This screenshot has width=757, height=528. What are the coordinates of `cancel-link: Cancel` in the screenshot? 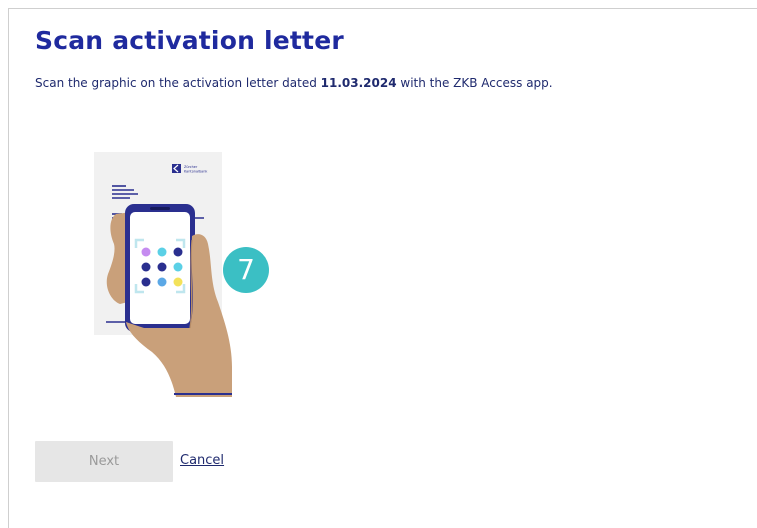 It's located at (202, 460).